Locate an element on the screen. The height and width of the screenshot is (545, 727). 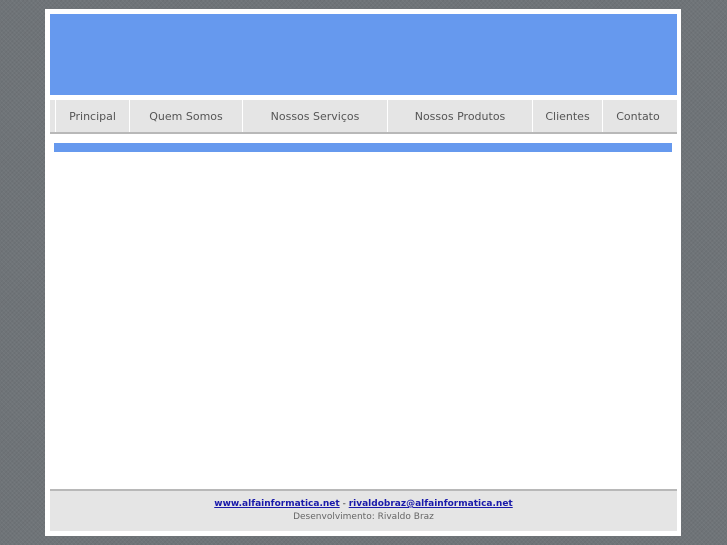
nav-item-nossos-produtos: Nossos Produtos is located at coordinates (460, 116).